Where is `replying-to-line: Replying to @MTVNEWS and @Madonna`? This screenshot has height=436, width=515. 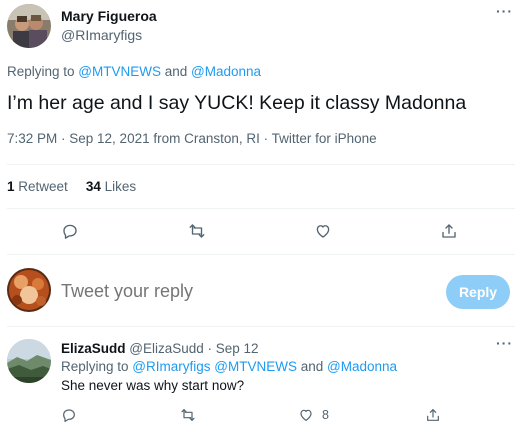
replying-to-line: Replying to @MTVNEWS and @Madonna is located at coordinates (134, 71).